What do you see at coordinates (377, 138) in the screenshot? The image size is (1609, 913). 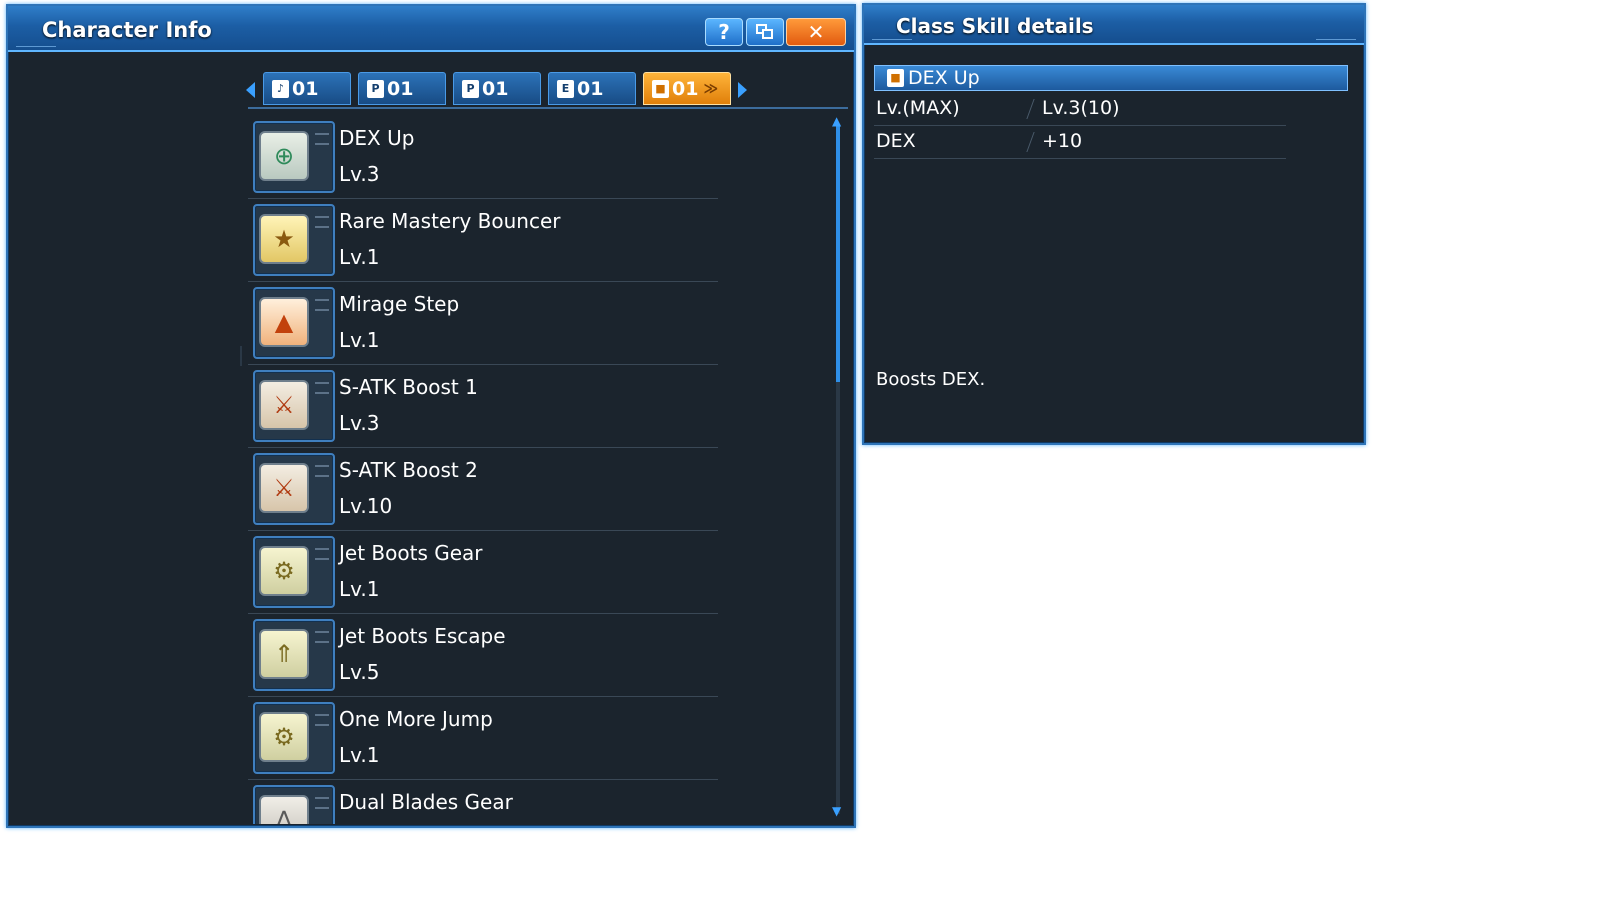 I see `skill-name: DEX Up` at bounding box center [377, 138].